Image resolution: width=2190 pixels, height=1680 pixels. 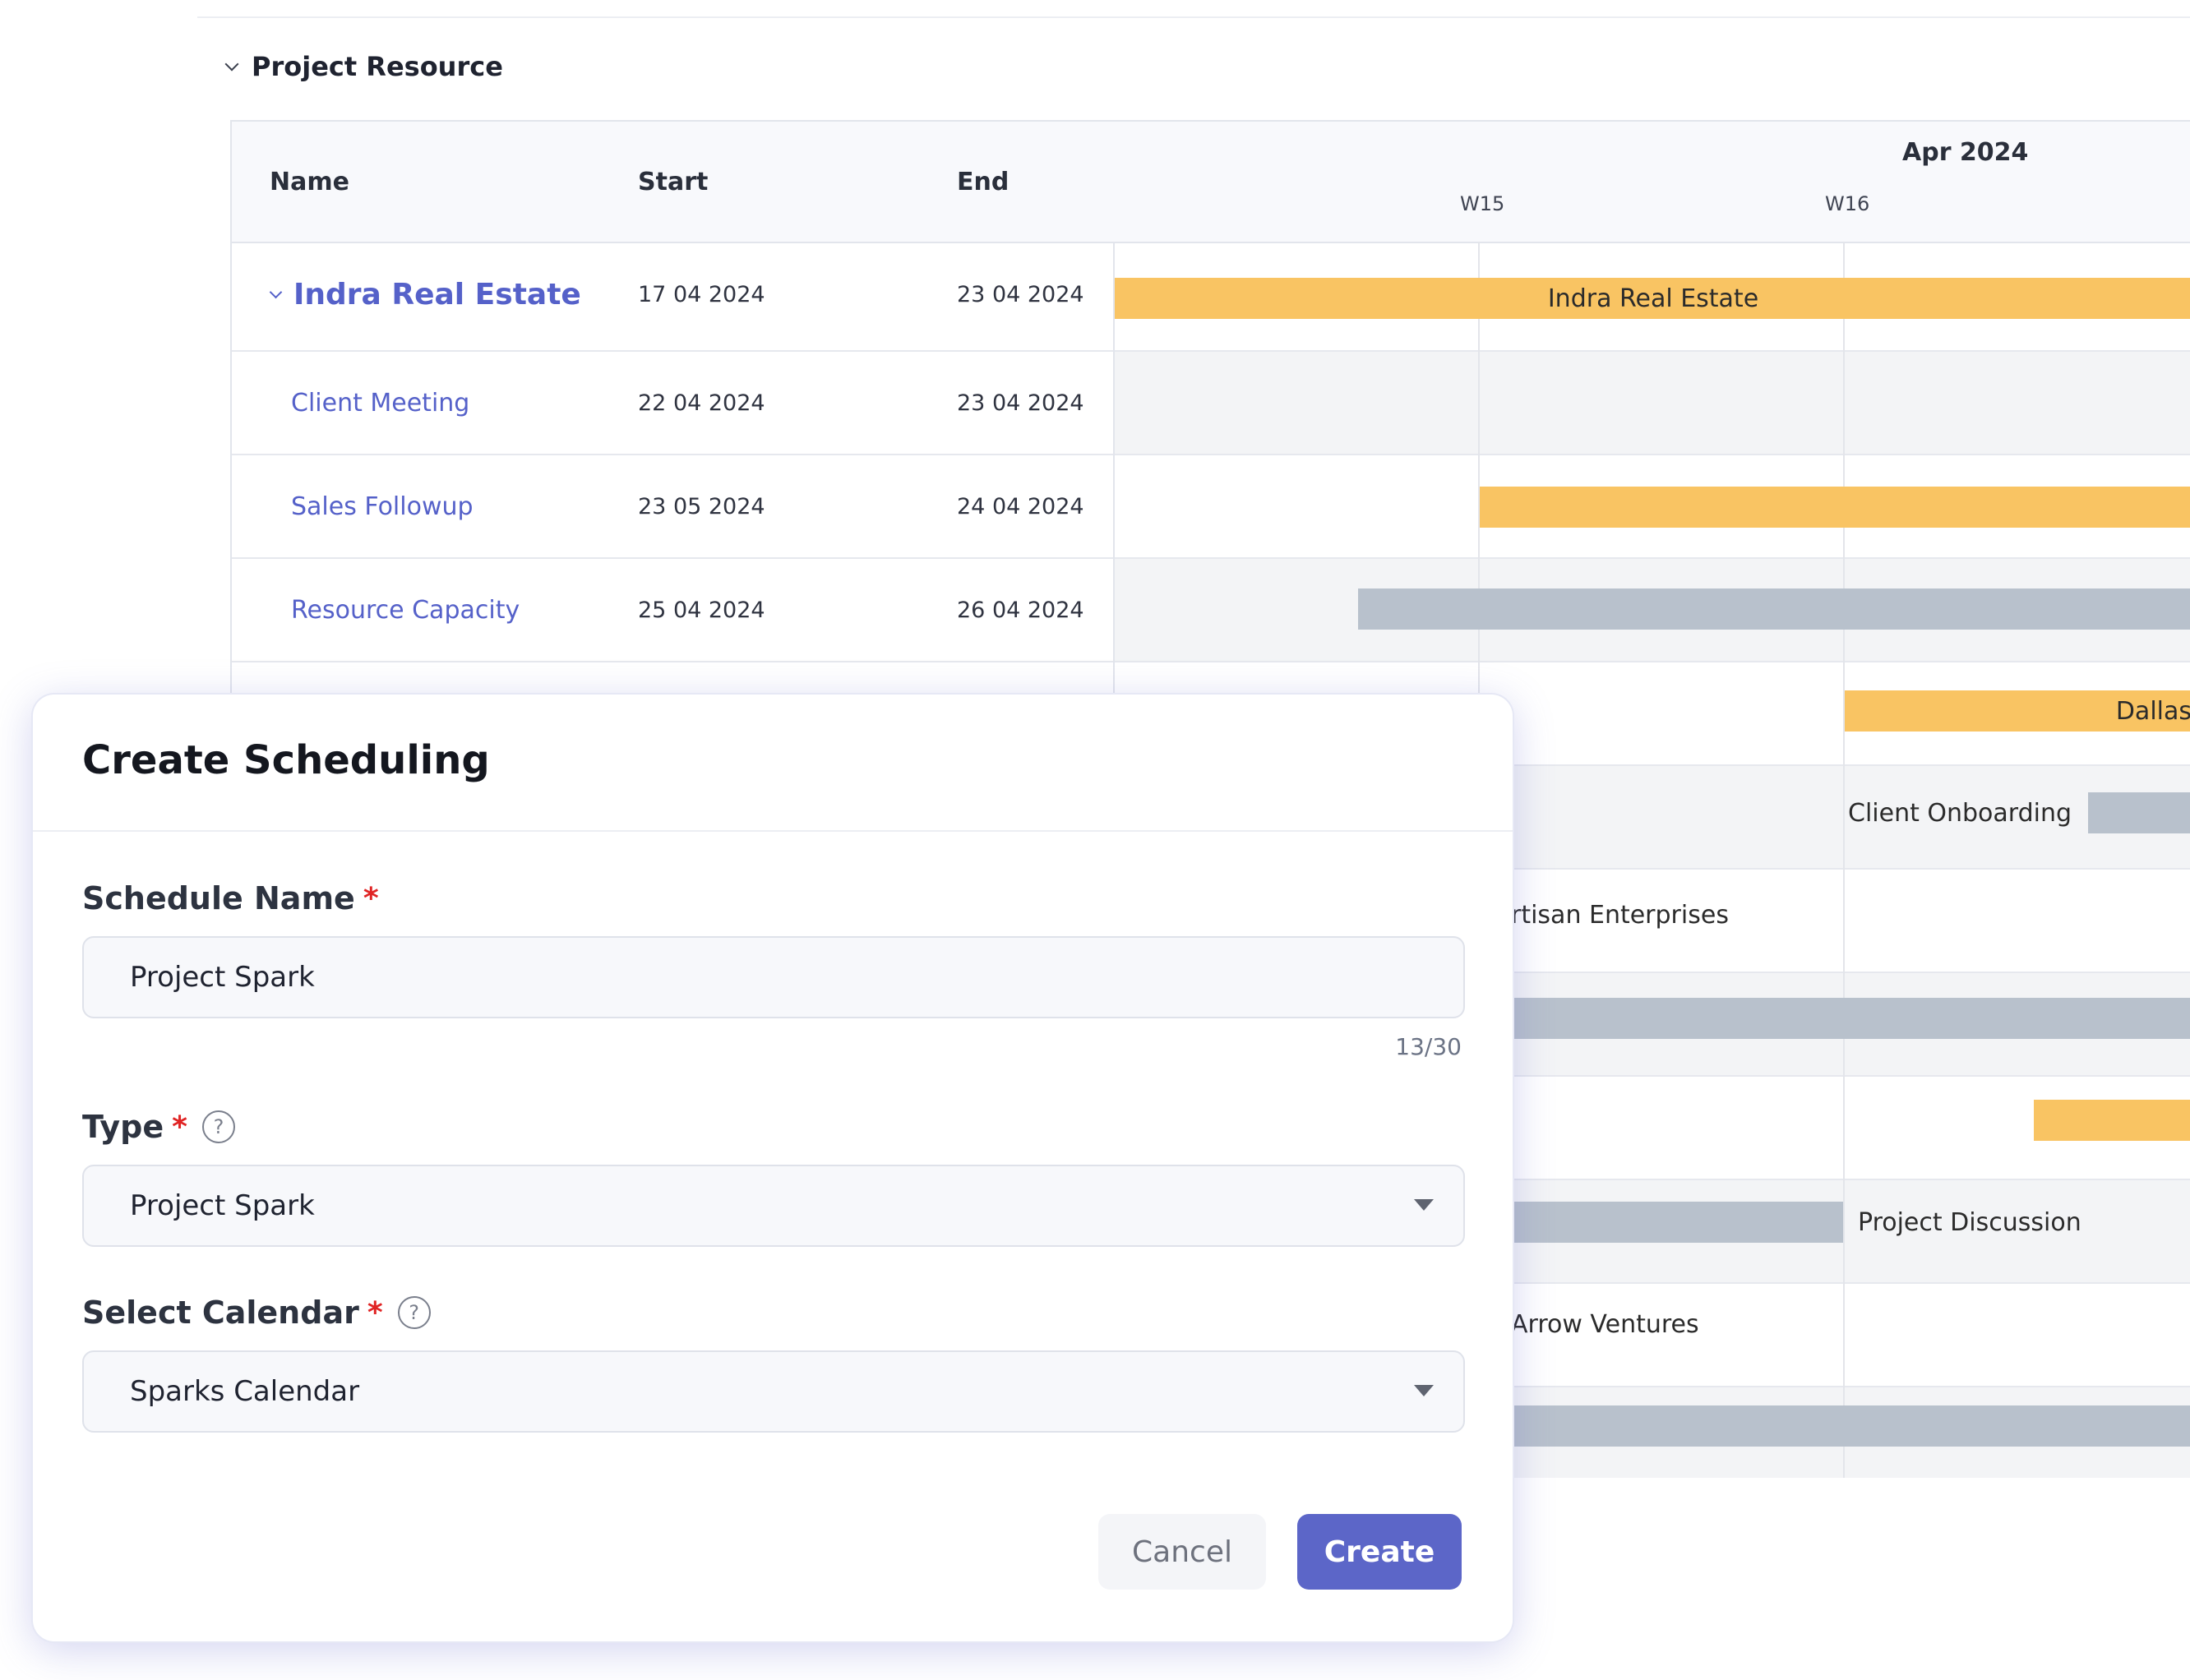 I want to click on column-header-start: Start, so click(x=673, y=182).